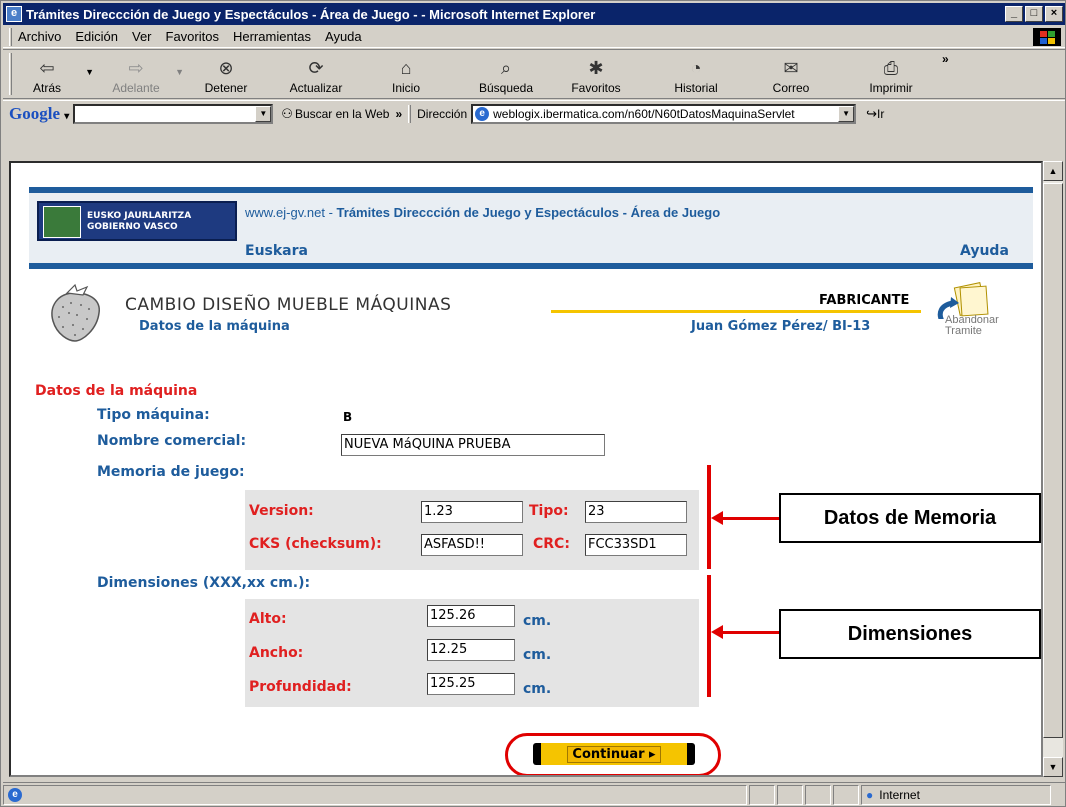  What do you see at coordinates (891, 88) in the screenshot?
I see `print-label: Imprimir` at bounding box center [891, 88].